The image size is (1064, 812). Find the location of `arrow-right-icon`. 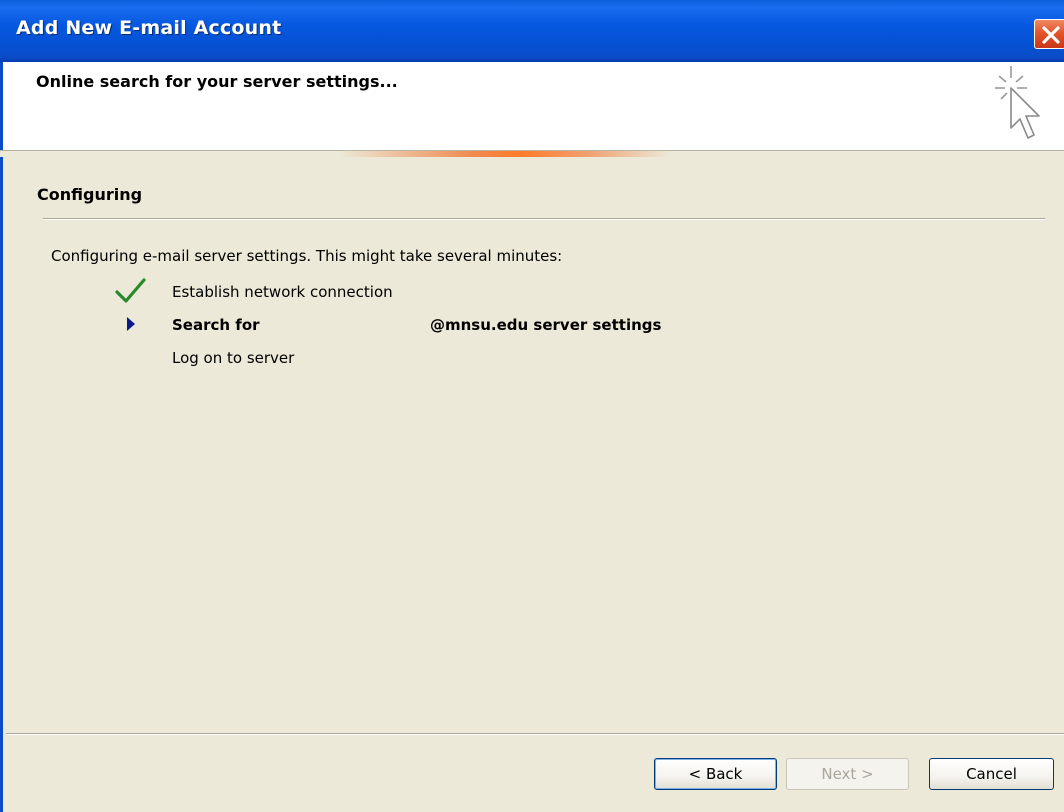

arrow-right-icon is located at coordinates (131, 324).